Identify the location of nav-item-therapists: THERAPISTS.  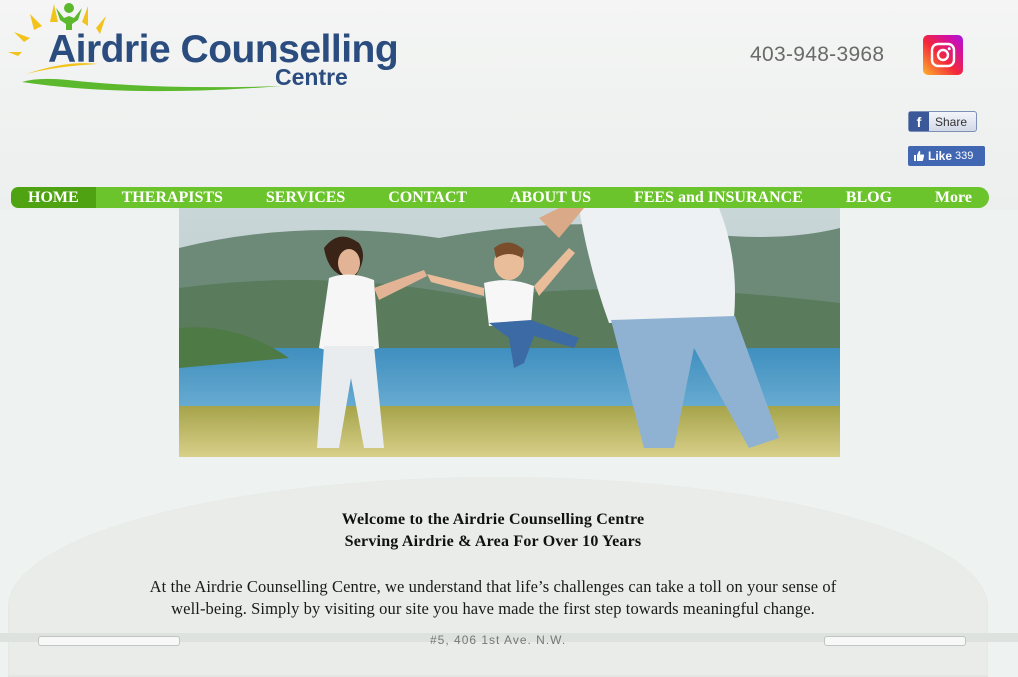
(172, 197).